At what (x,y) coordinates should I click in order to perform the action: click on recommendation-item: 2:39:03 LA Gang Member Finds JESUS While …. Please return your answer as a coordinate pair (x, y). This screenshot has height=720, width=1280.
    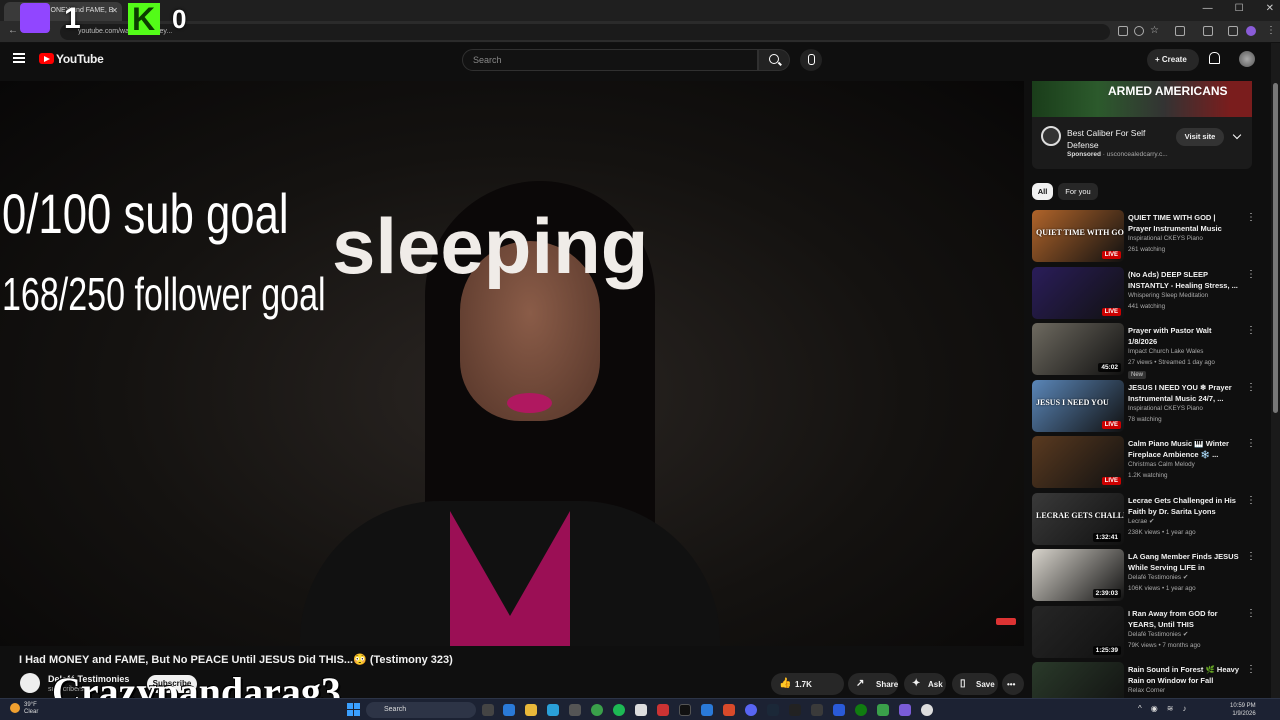
    Looking at the image, I should click on (1144, 577).